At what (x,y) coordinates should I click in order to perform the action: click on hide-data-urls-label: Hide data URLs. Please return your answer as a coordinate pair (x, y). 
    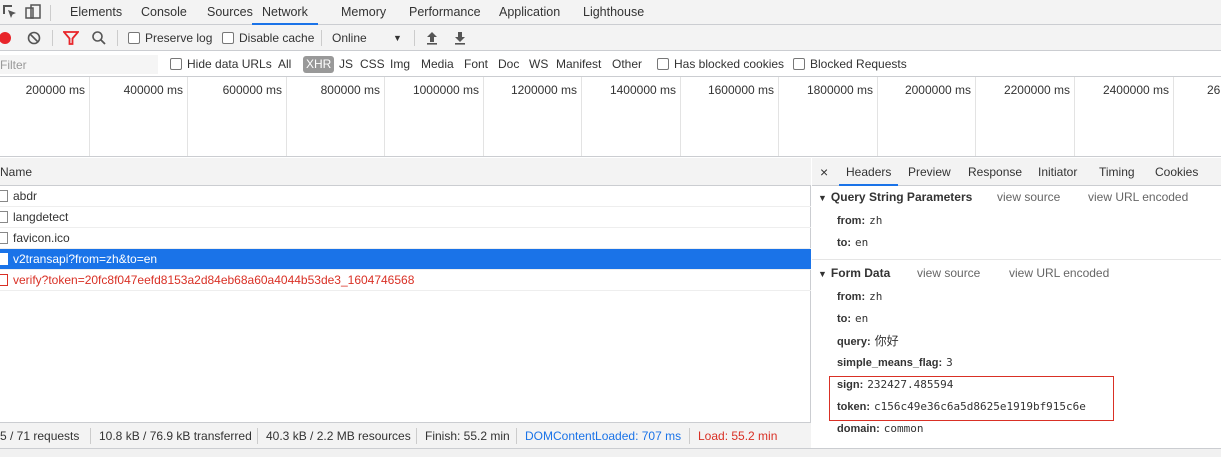
    Looking at the image, I should click on (229, 64).